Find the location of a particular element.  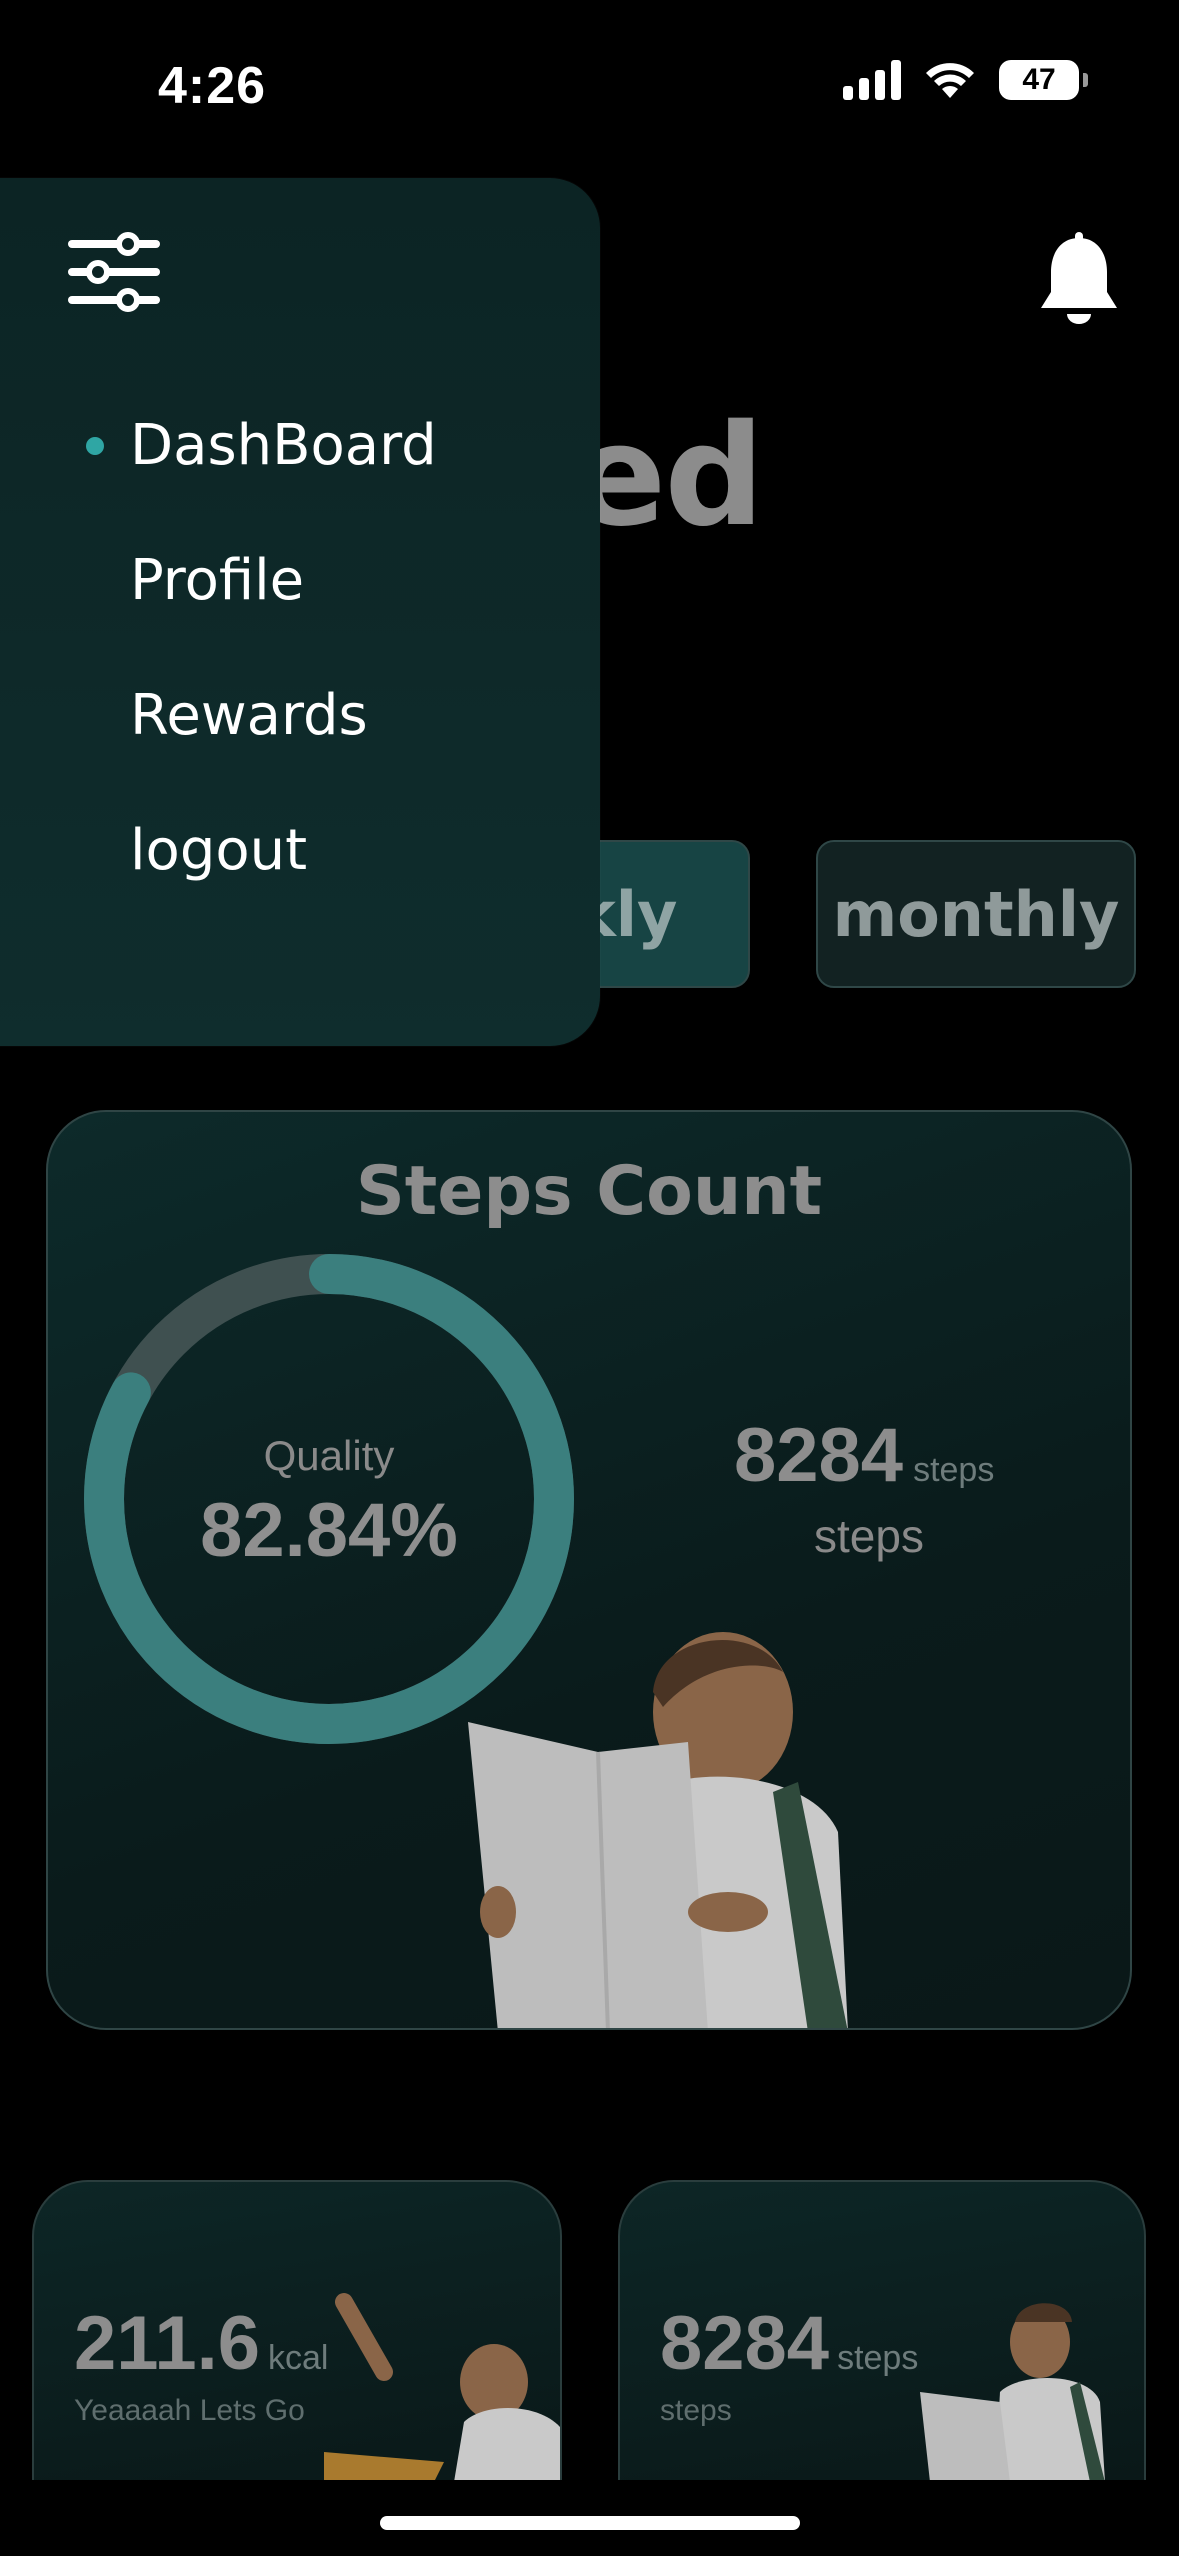

wifi-icon is located at coordinates (950, 80).